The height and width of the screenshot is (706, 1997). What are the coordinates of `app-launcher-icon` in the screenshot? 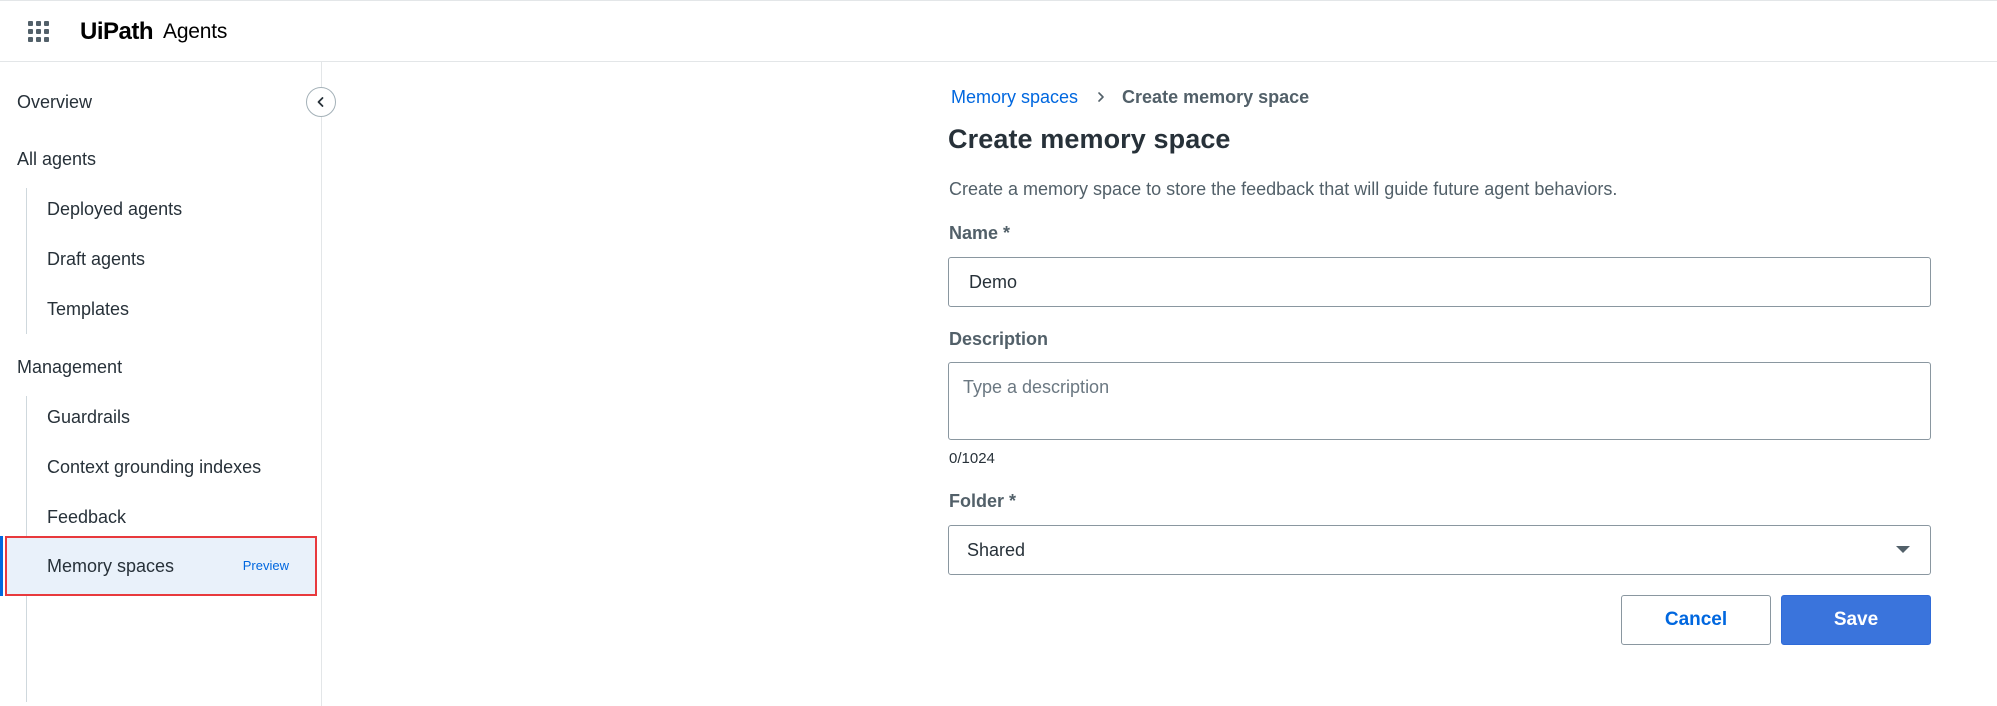 It's located at (39, 32).